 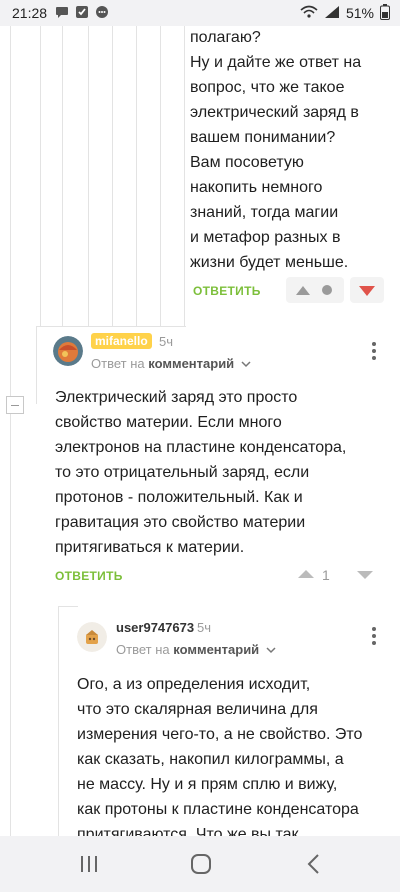 What do you see at coordinates (62, 13) in the screenshot?
I see `message-icon` at bounding box center [62, 13].